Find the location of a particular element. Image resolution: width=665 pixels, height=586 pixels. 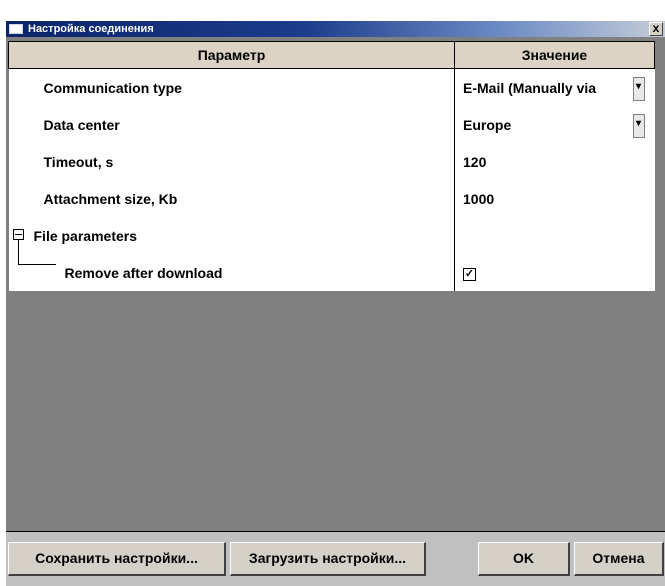

select-value: Europe is located at coordinates (487, 124).